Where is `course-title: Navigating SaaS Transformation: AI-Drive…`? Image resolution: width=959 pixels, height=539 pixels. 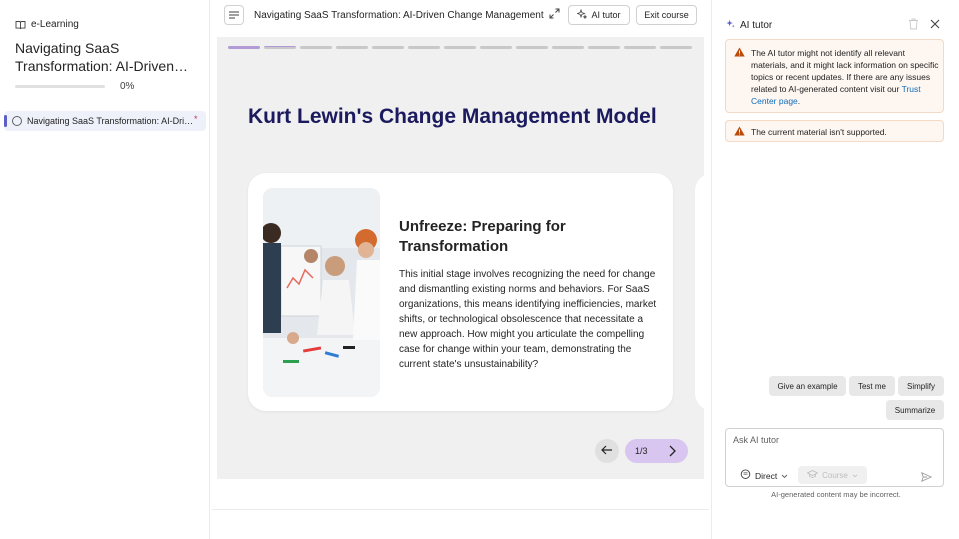 course-title: Navigating SaaS Transformation: AI-Drive… is located at coordinates (101, 57).